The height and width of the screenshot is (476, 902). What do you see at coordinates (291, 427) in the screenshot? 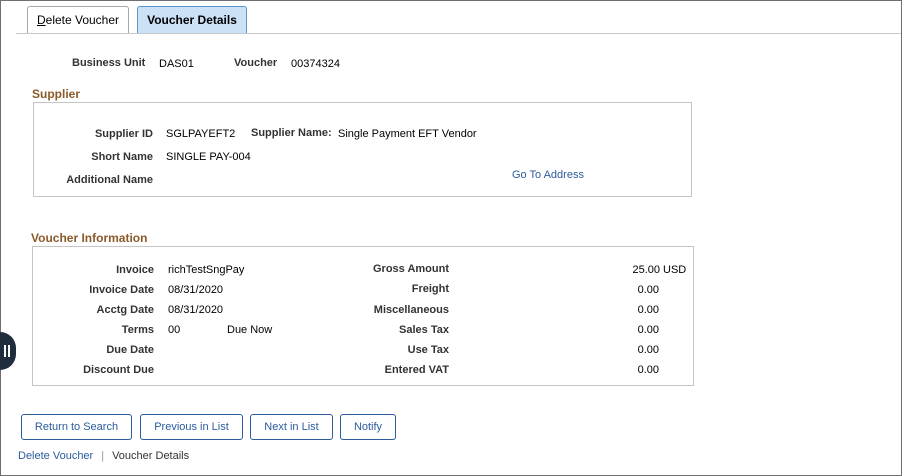
I see `next-in-list-button: Next in List` at bounding box center [291, 427].